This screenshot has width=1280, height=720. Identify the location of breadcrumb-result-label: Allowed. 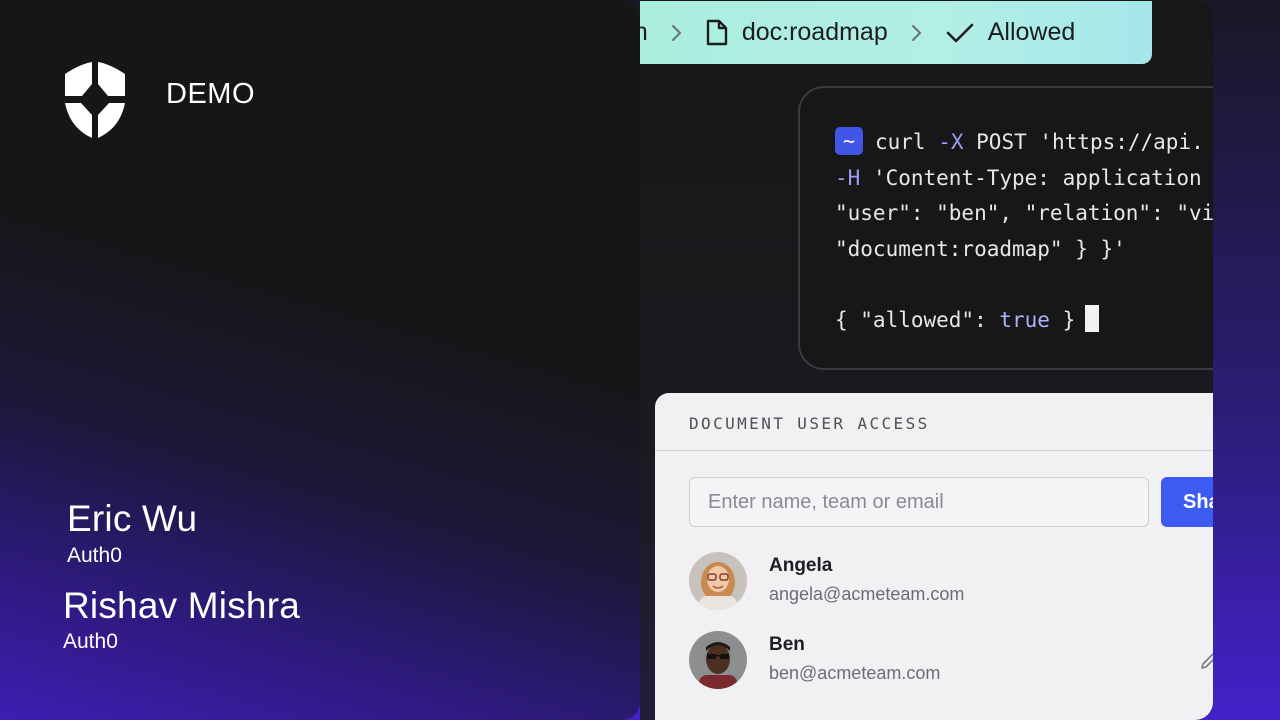
(1031, 32).